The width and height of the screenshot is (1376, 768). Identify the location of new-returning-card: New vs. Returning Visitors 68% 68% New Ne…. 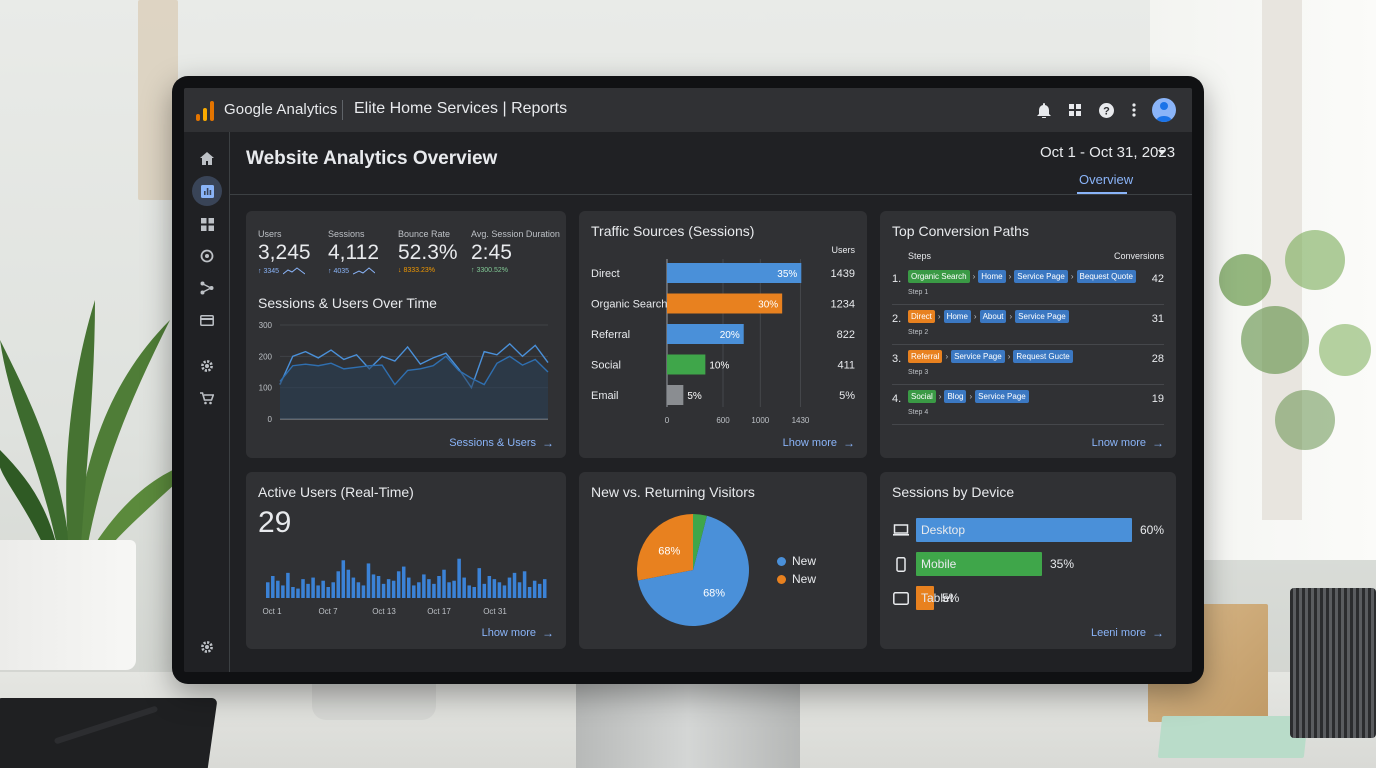
(723, 560).